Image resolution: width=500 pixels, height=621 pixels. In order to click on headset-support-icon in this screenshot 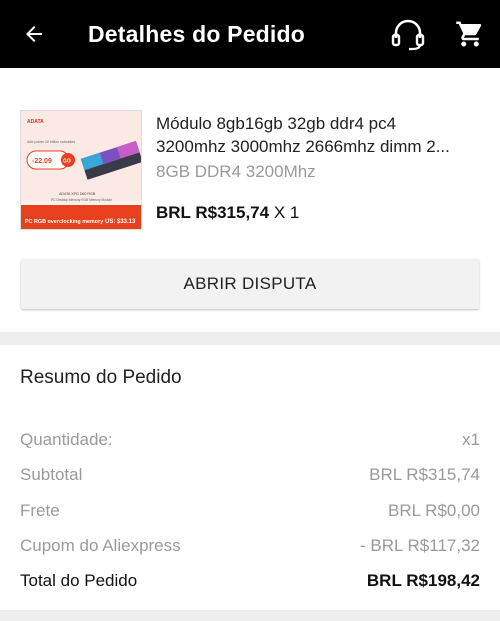, I will do `click(408, 35)`.